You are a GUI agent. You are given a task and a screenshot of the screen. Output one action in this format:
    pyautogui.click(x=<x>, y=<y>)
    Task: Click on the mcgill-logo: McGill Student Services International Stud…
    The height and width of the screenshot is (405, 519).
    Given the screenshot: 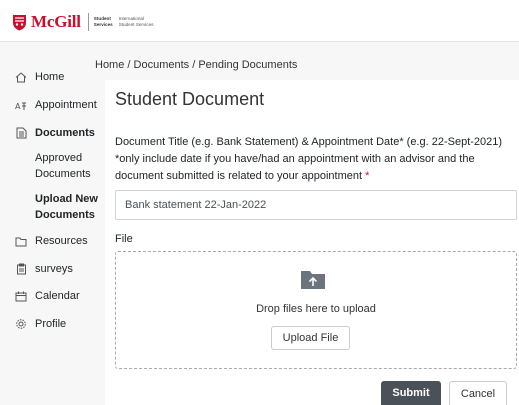 What is the action you would take?
    pyautogui.click(x=82, y=22)
    